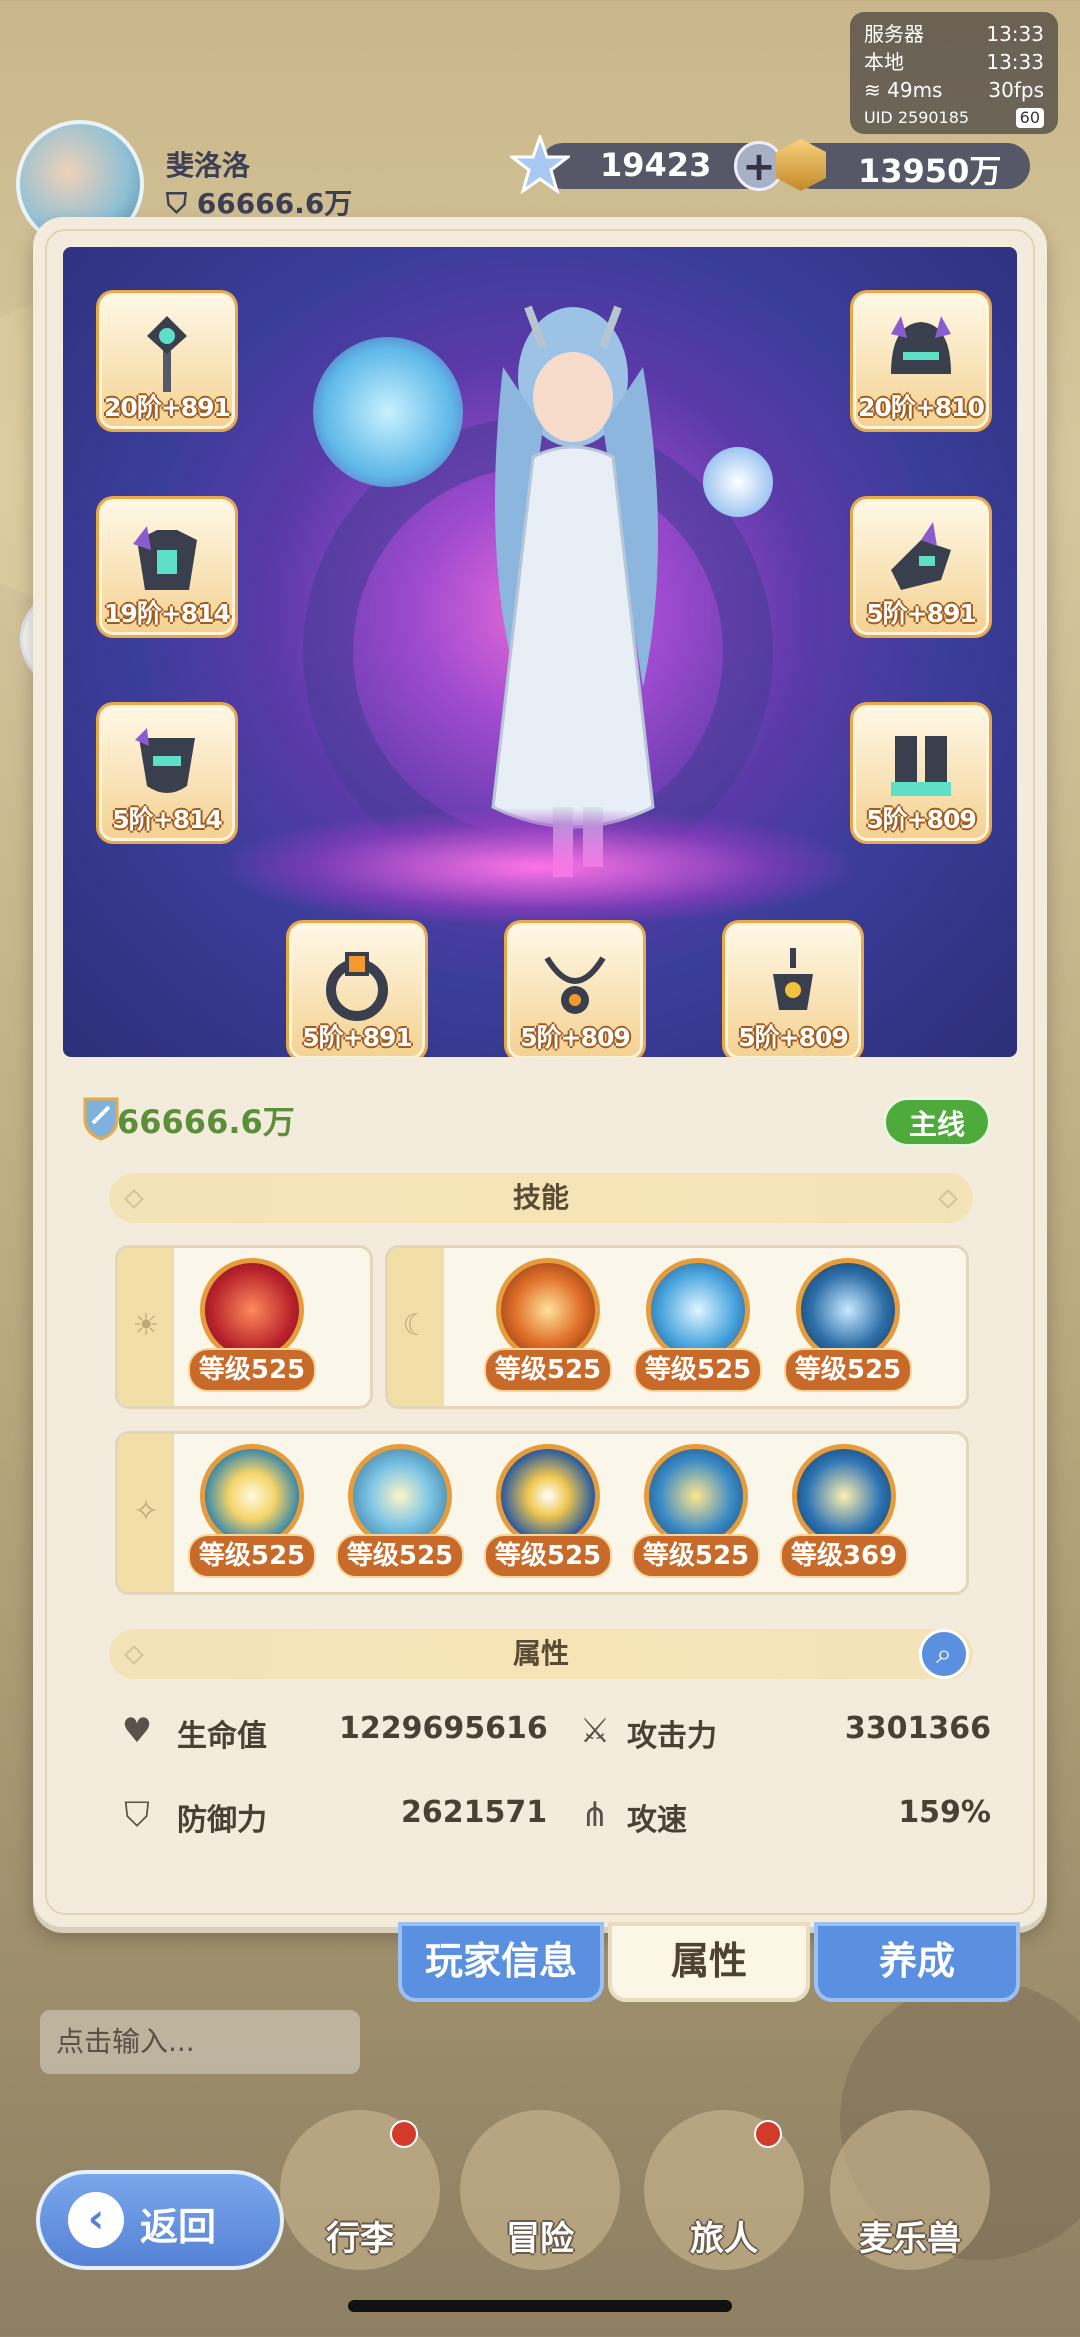  Describe the element at coordinates (944, 1812) in the screenshot. I see `spd-value: 159%` at that location.